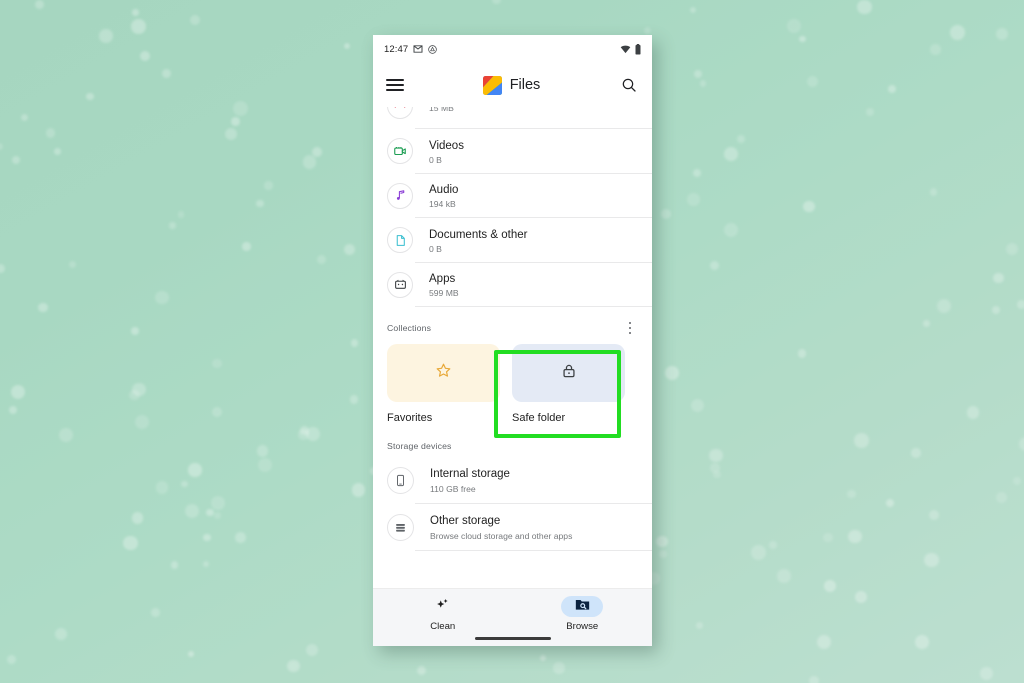  What do you see at coordinates (443, 626) in the screenshot?
I see `nav-label: Clean` at bounding box center [443, 626].